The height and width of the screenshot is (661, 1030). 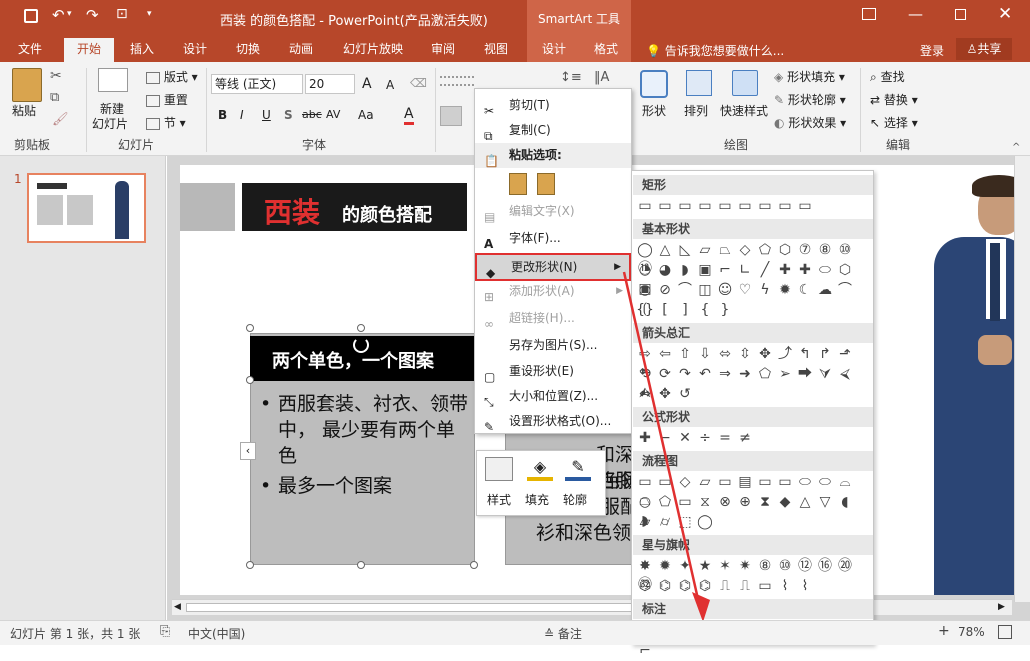 I want to click on text-direction-icon: ‖A, so click(x=601, y=77).